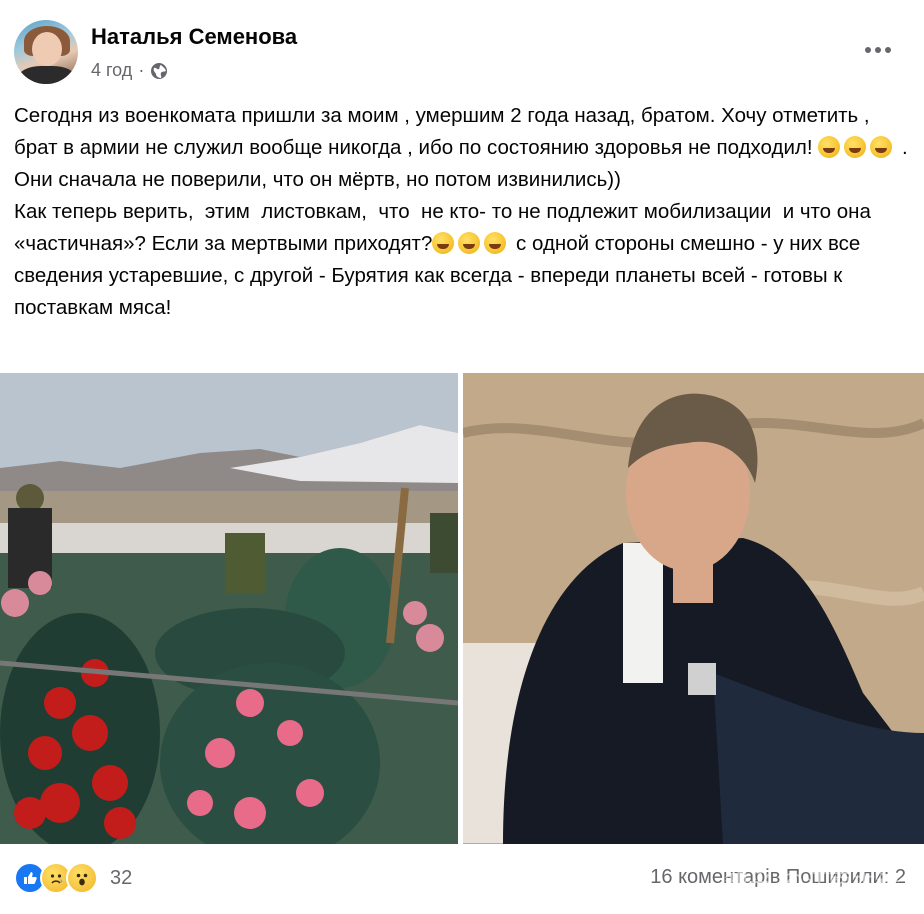 The image size is (924, 914). Describe the element at coordinates (111, 70) in the screenshot. I see `post-time: 4 год` at that location.